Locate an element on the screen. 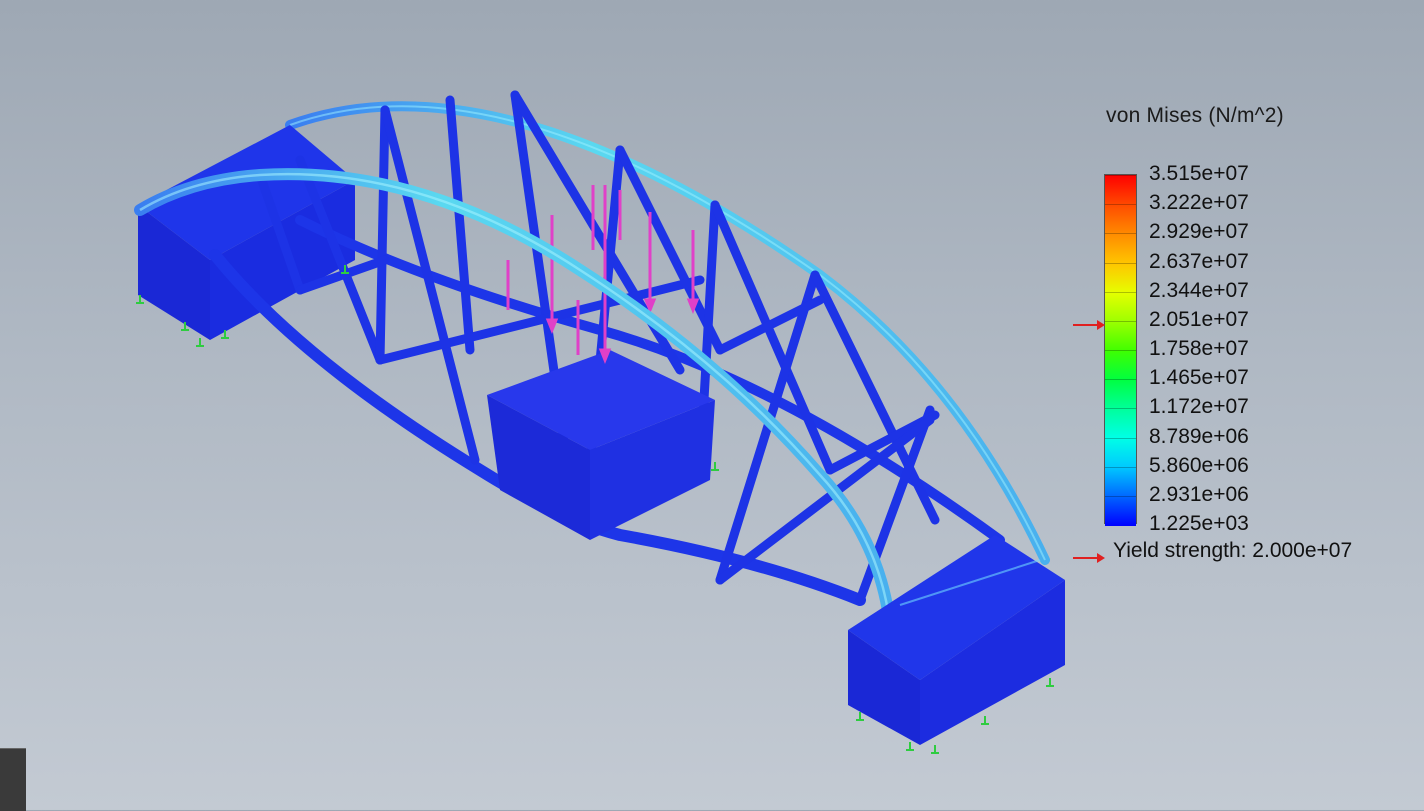 The width and height of the screenshot is (1424, 811). corner-panel-tab is located at coordinates (13, 779).